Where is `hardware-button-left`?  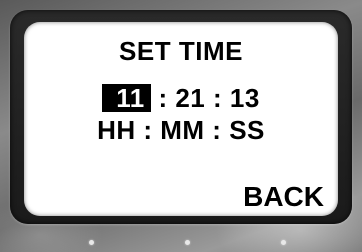
hardware-button-left is located at coordinates (91, 242).